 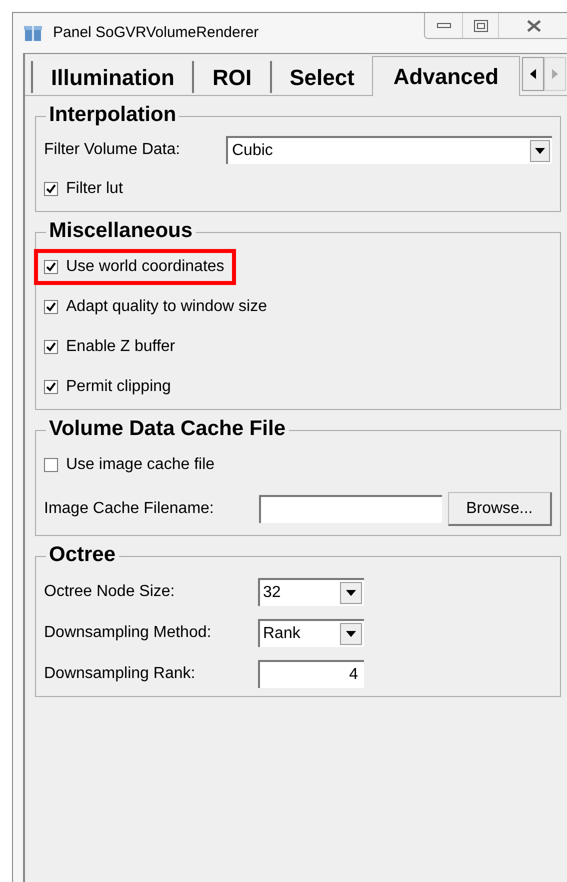 I want to click on checkbox-label: Adapt quality to window size, so click(x=166, y=307).